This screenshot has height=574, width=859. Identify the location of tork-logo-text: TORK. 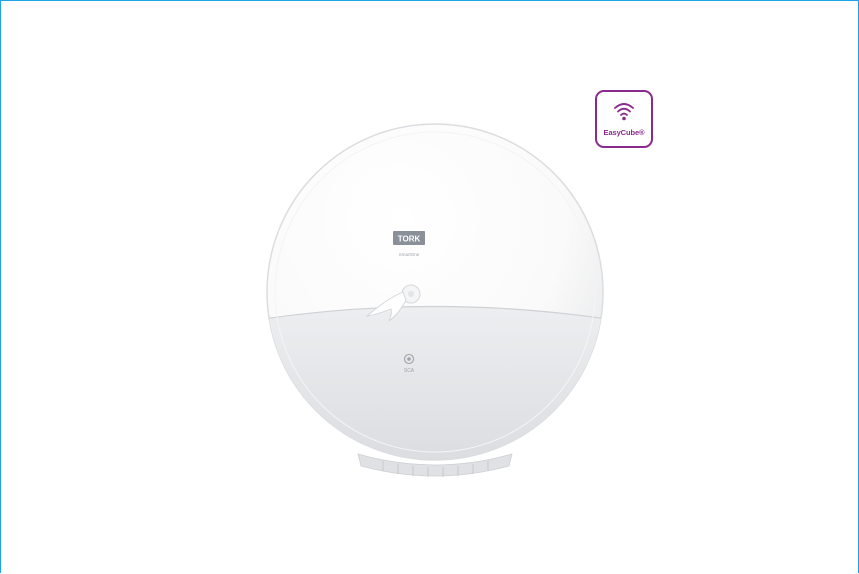
(409, 239).